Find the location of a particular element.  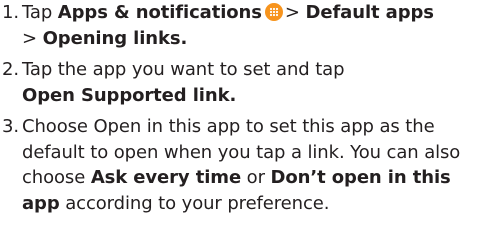

step-text: Tap is located at coordinates (40, 12).